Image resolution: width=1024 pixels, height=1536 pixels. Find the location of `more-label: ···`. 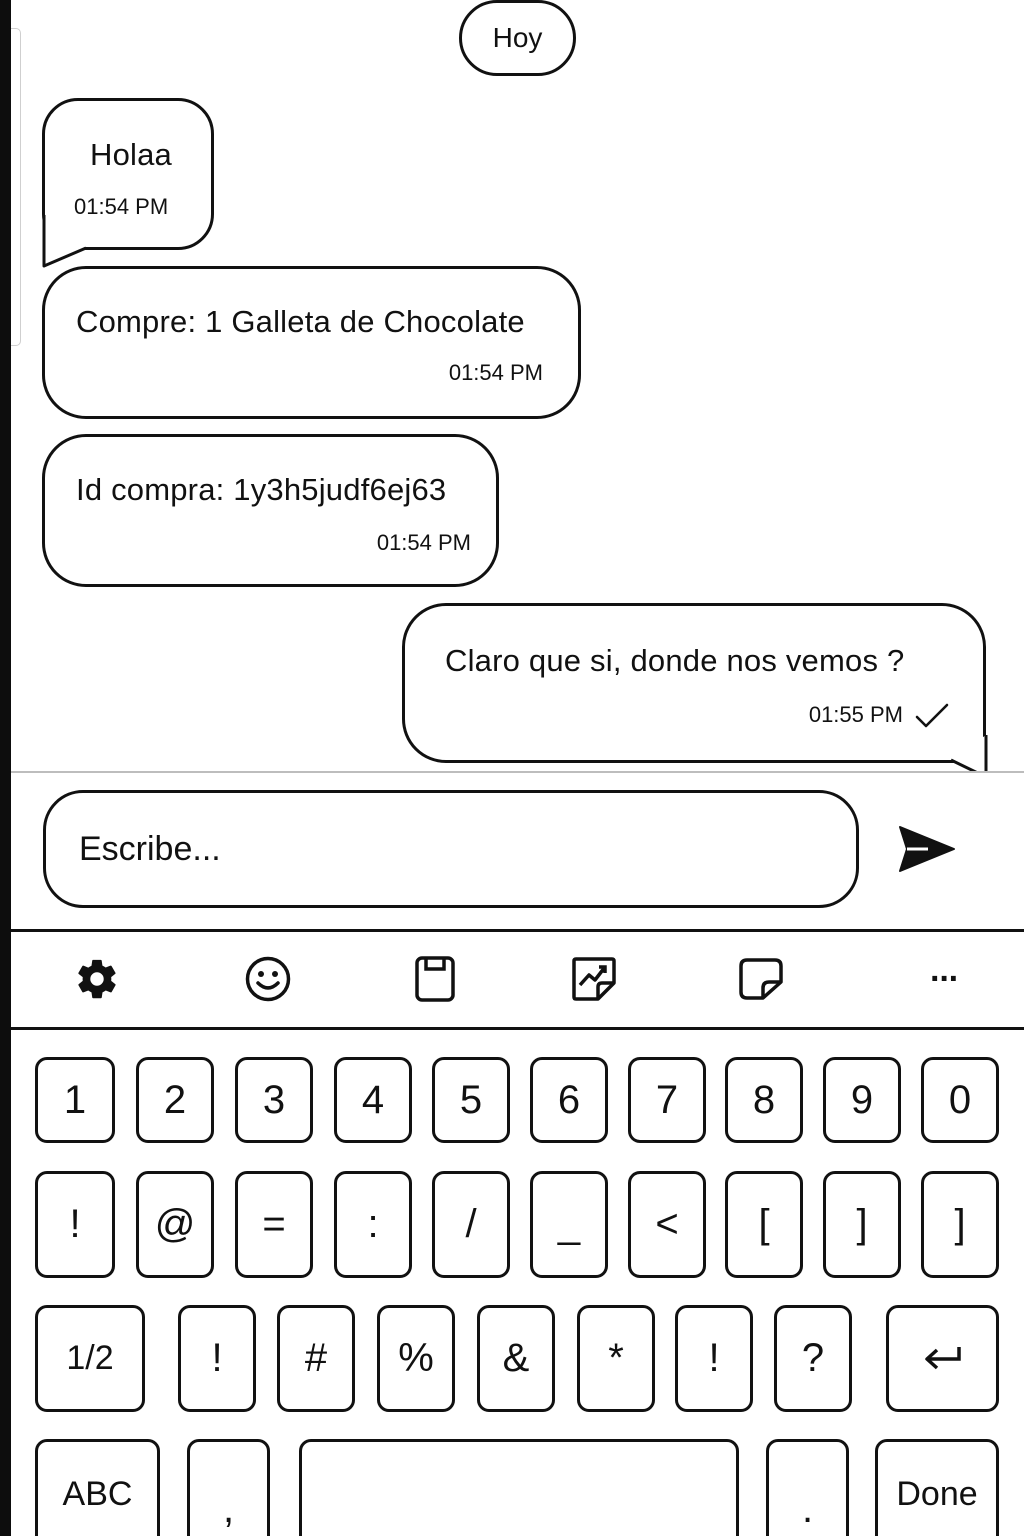

more-label: ··· is located at coordinates (945, 978).